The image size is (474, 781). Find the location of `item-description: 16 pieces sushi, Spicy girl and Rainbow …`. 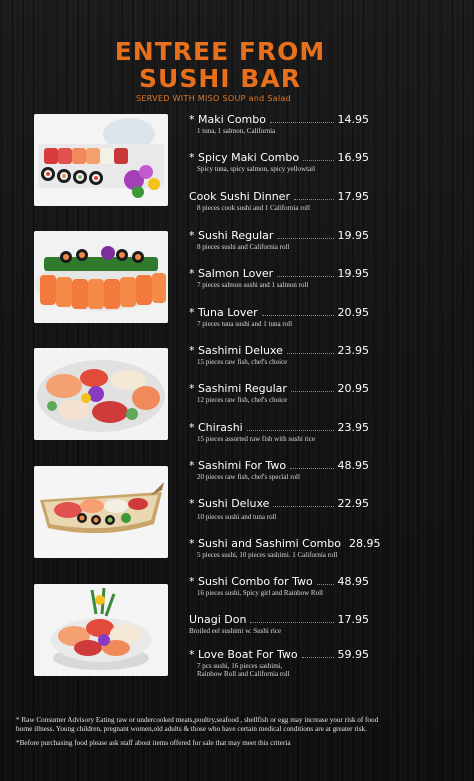

item-description: 16 pieces sushi, Spicy girl and Rainbow … is located at coordinates (260, 593).